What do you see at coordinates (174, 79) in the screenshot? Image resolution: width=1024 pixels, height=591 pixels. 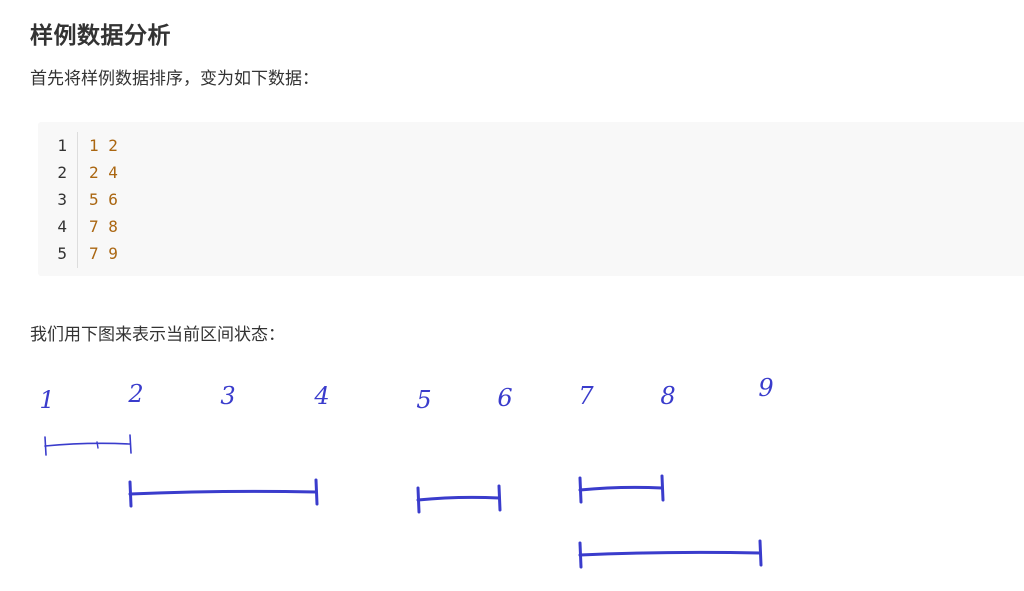 I see `intro-paragraph: 首先将样例数据排序，变为如下数据：` at bounding box center [174, 79].